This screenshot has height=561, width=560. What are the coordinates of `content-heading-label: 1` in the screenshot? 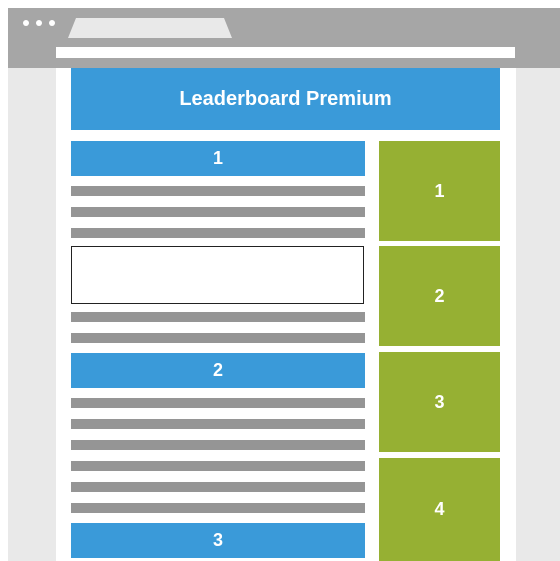 It's located at (217, 158).